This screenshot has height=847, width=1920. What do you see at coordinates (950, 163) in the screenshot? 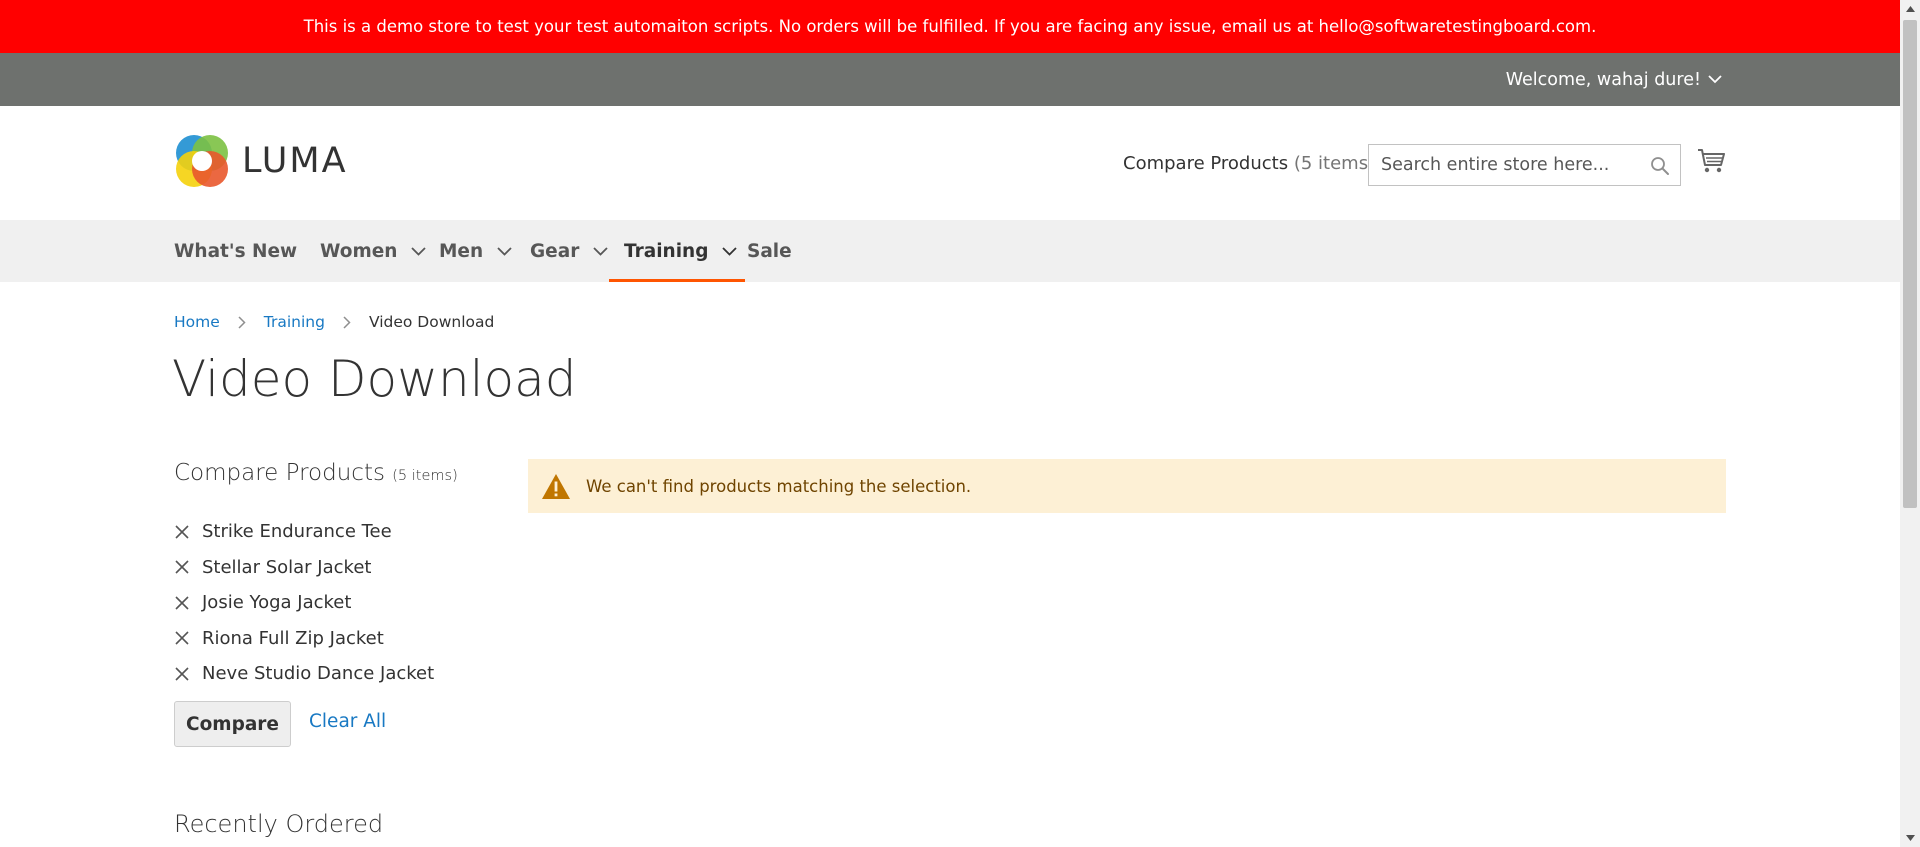
I see `site-header: LUMA Compare Products (5 items)` at bounding box center [950, 163].